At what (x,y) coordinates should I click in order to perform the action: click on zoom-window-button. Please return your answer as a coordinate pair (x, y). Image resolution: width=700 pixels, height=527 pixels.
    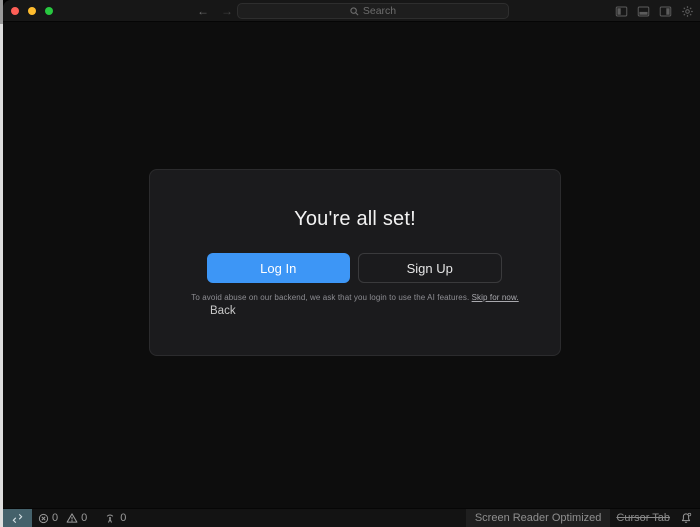
    Looking at the image, I should click on (49, 11).